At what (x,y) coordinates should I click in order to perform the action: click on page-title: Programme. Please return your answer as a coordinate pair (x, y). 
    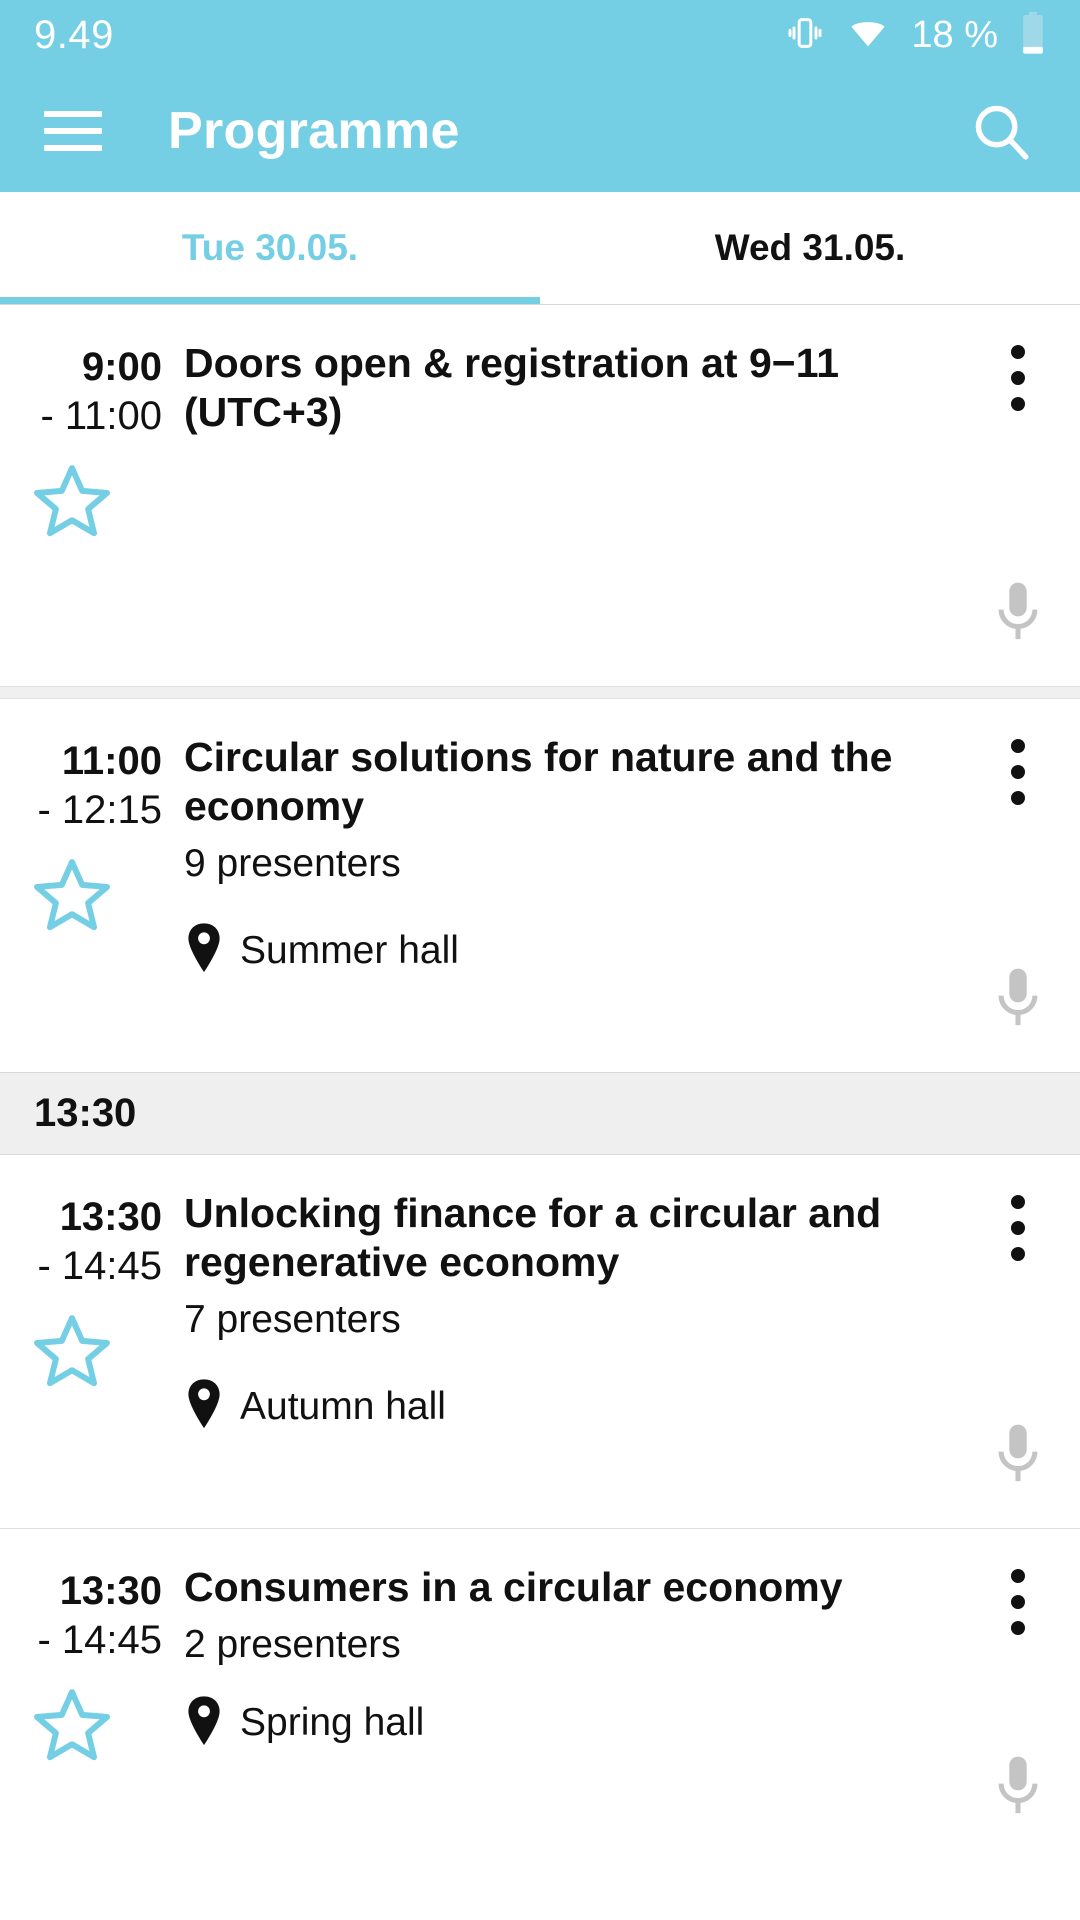
    Looking at the image, I should click on (314, 131).